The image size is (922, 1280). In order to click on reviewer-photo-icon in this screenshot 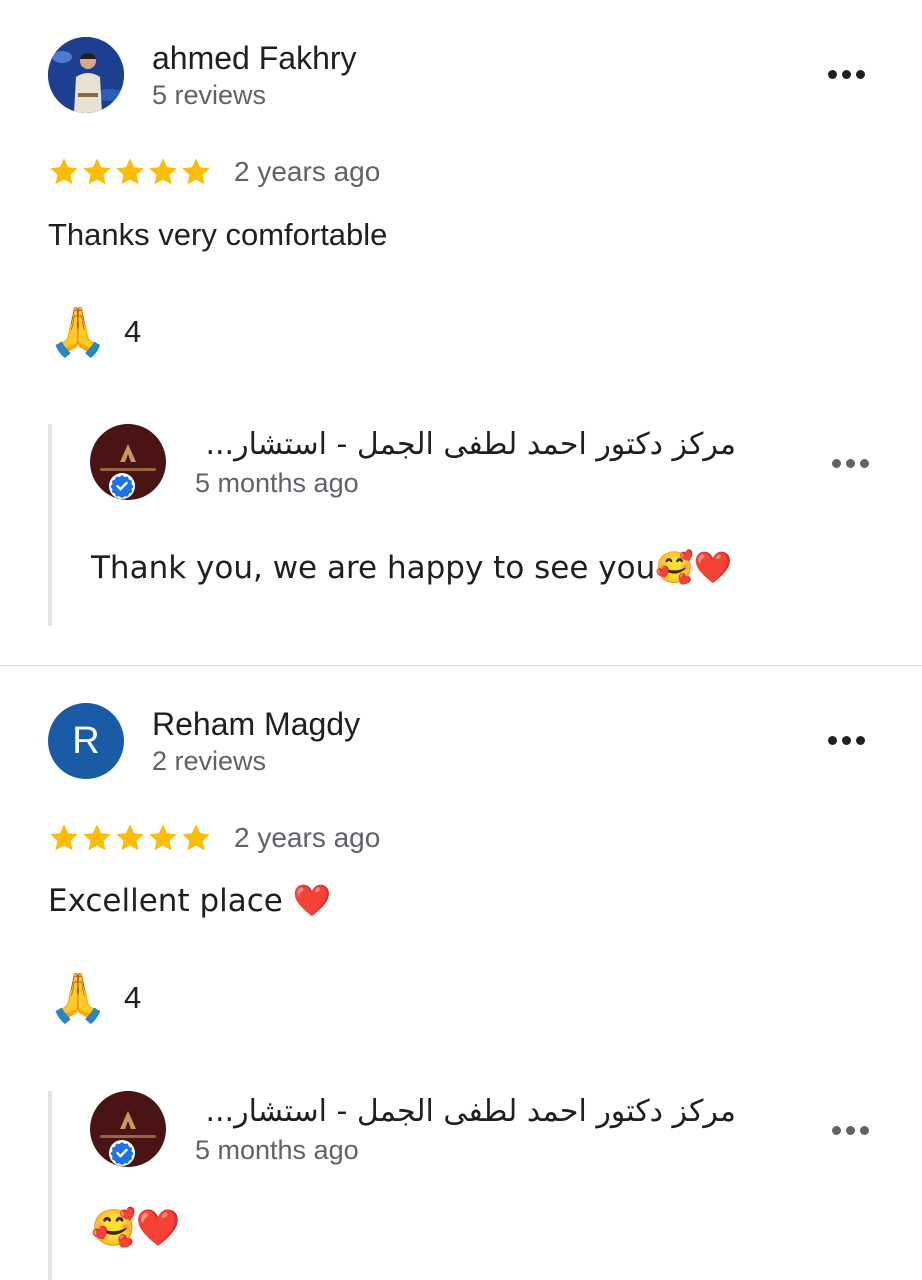, I will do `click(86, 75)`.